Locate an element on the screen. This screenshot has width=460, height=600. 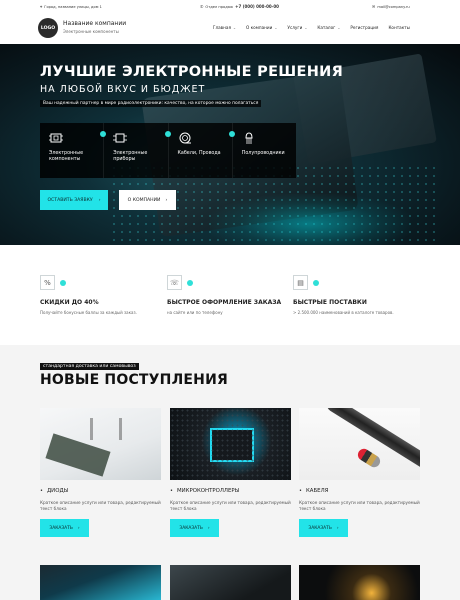
category-semiconductors: Полупроводники is located at coordinates (264, 150).